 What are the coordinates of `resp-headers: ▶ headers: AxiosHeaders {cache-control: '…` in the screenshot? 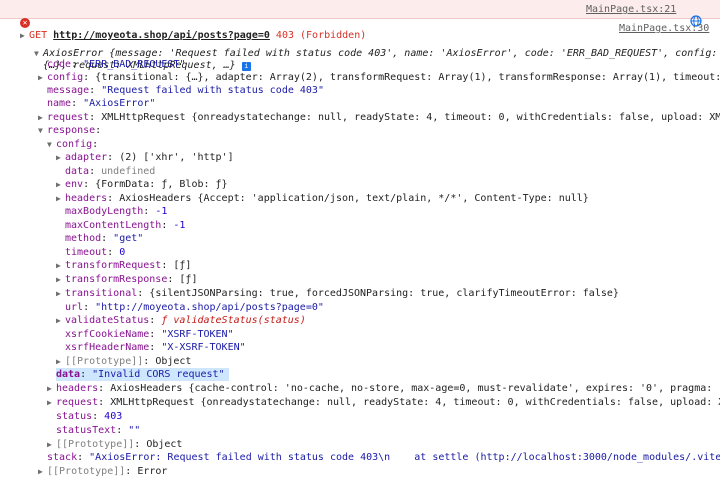 It's located at (383, 388).